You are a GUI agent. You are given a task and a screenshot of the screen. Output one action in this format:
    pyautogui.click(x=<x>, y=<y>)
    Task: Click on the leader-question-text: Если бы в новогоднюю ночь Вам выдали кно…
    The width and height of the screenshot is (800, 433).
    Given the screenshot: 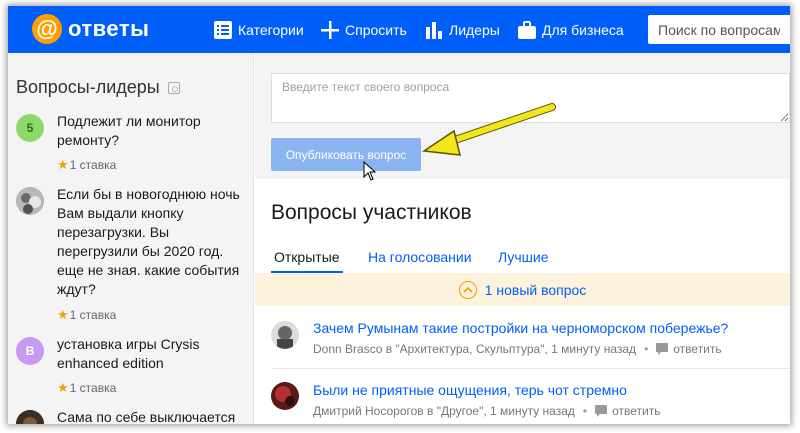 What is the action you would take?
    pyautogui.click(x=152, y=242)
    